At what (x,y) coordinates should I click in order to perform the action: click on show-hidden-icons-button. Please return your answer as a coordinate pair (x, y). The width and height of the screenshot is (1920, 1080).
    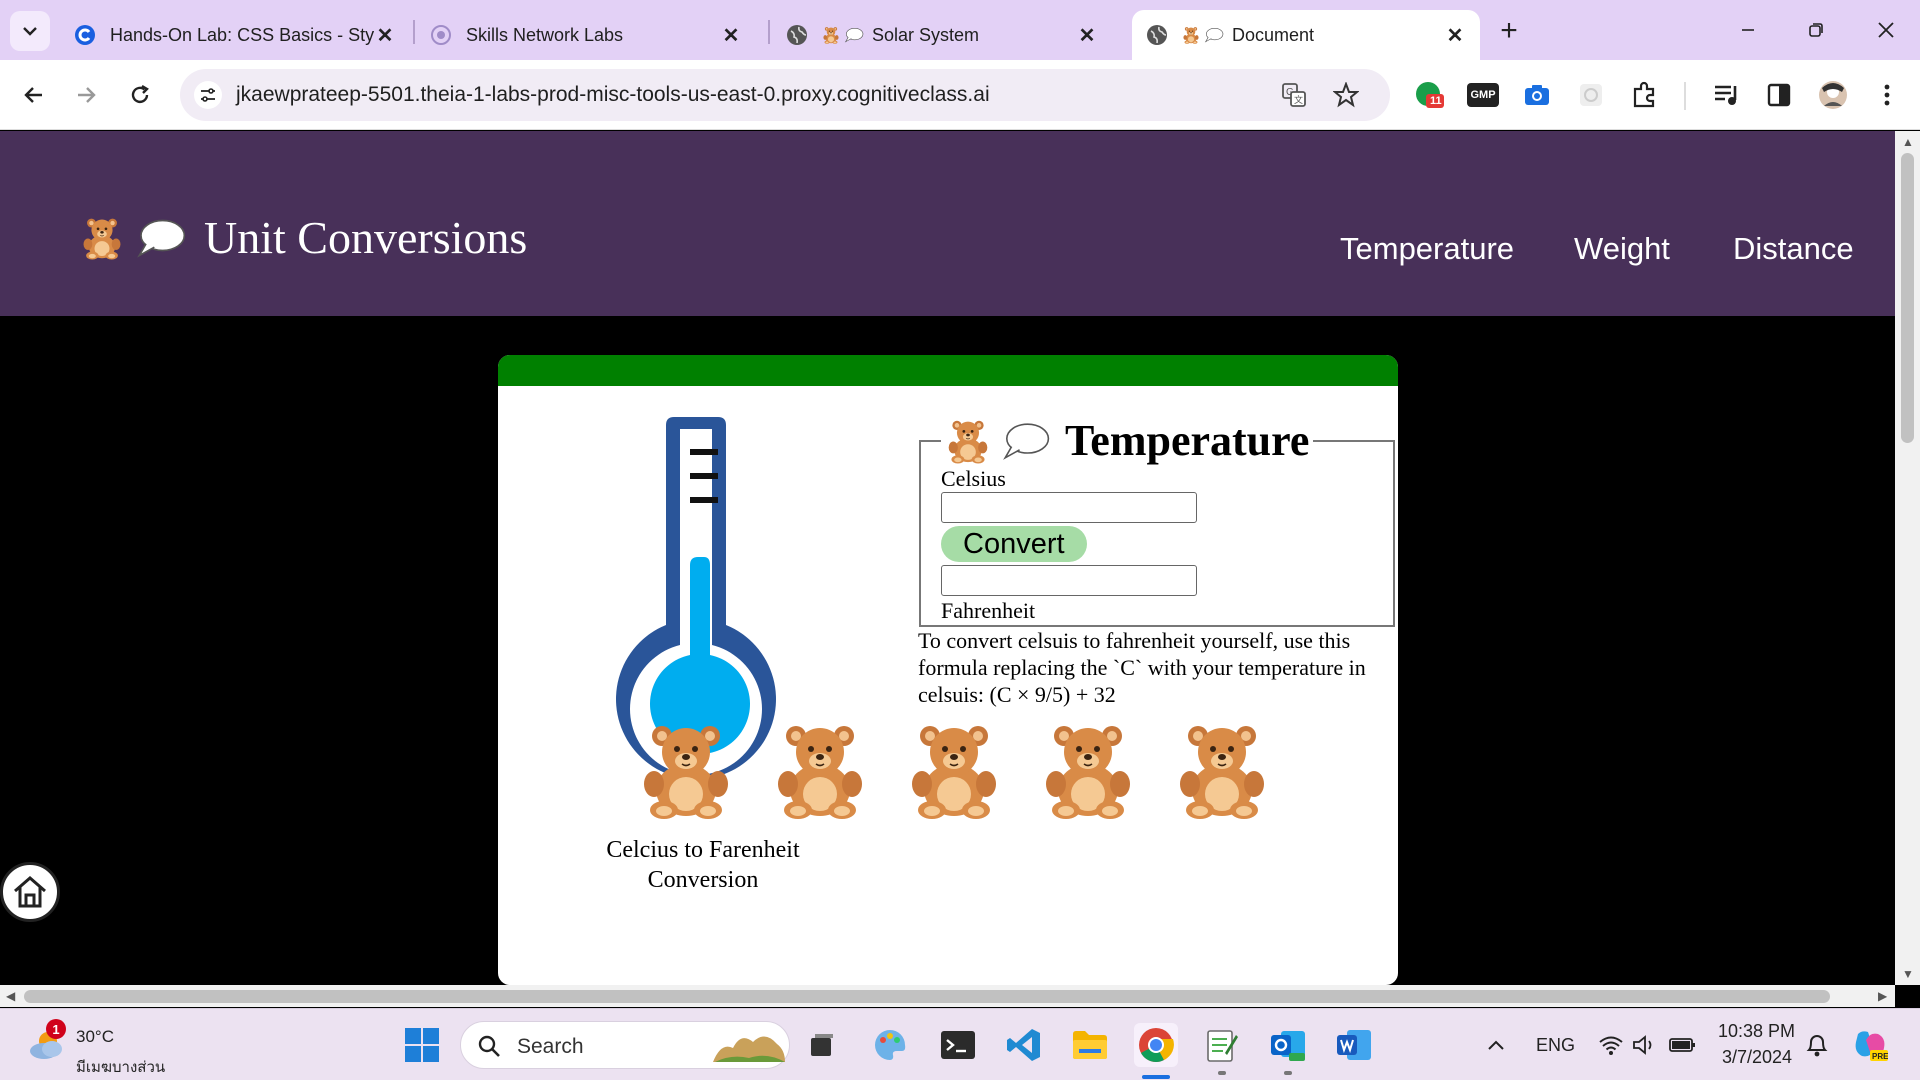
    Looking at the image, I should click on (1496, 1045).